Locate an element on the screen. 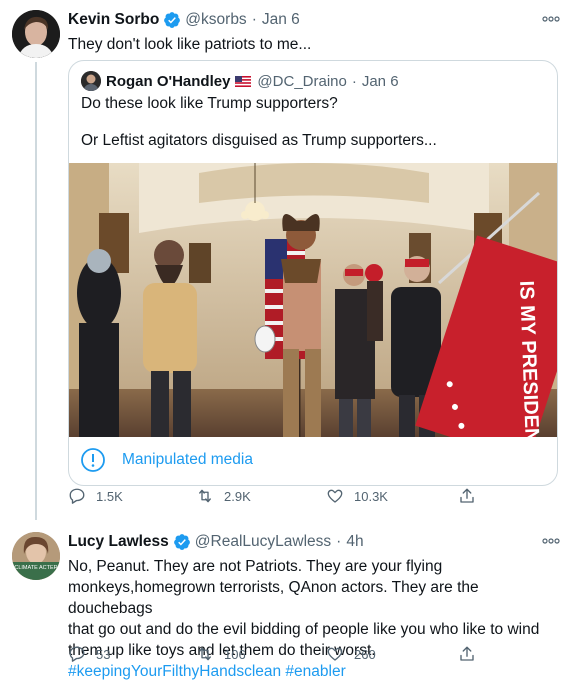 This screenshot has width=574, height=680. quote-timestamp: Jan 6 is located at coordinates (380, 81).